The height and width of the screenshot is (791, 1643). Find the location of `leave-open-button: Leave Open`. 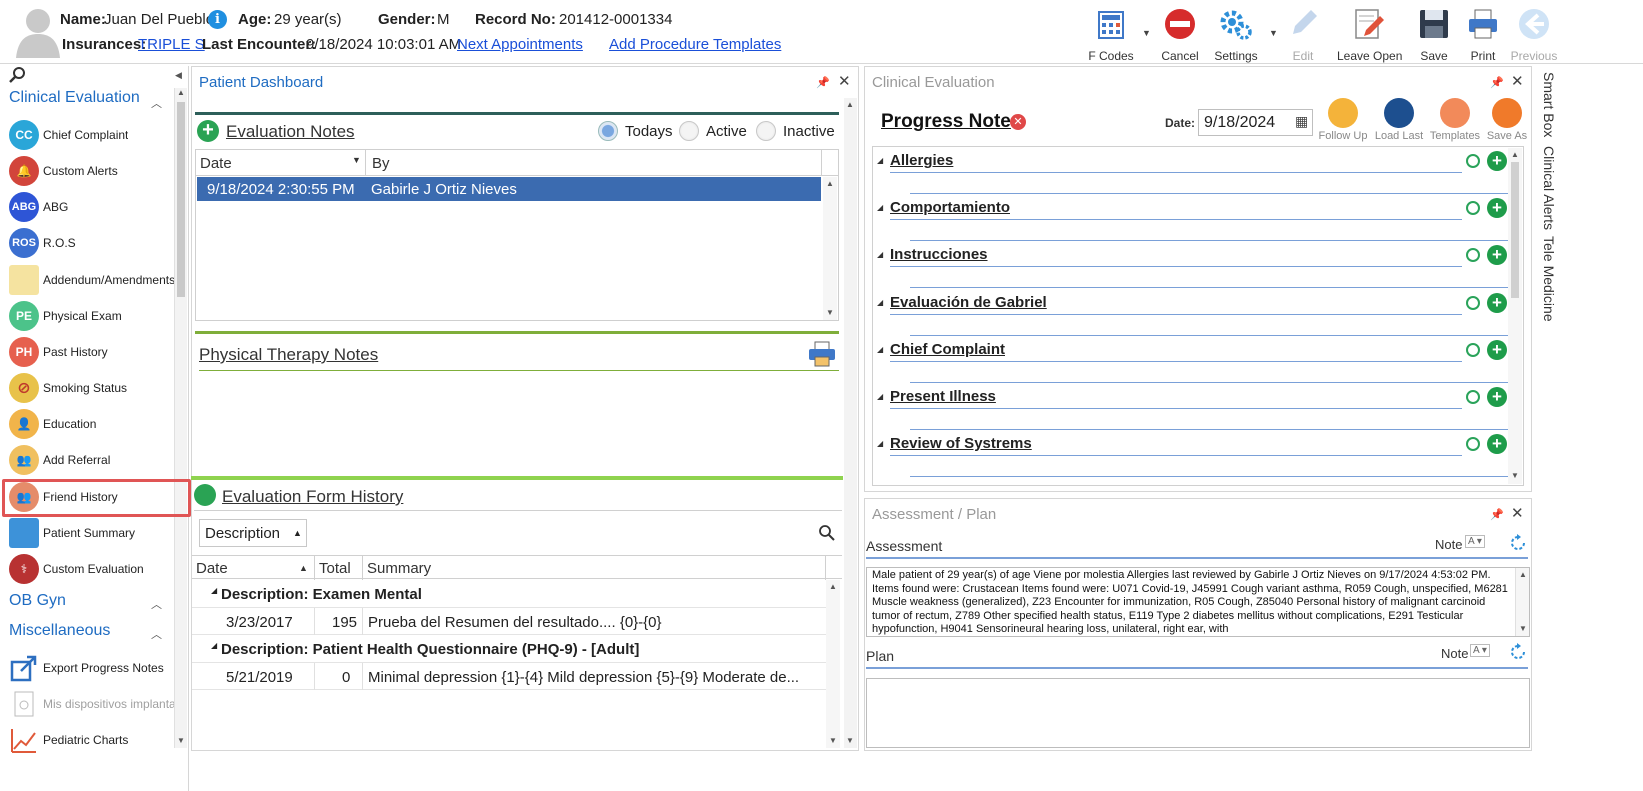

leave-open-button: Leave Open is located at coordinates (1369, 33).